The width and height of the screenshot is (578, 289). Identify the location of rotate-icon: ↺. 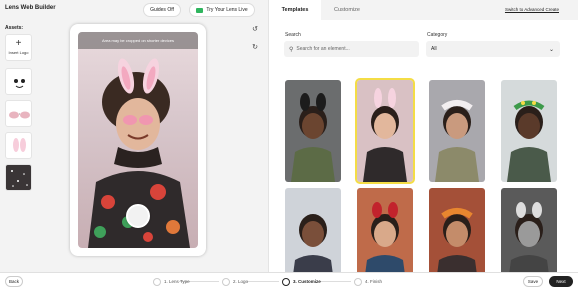
(255, 29).